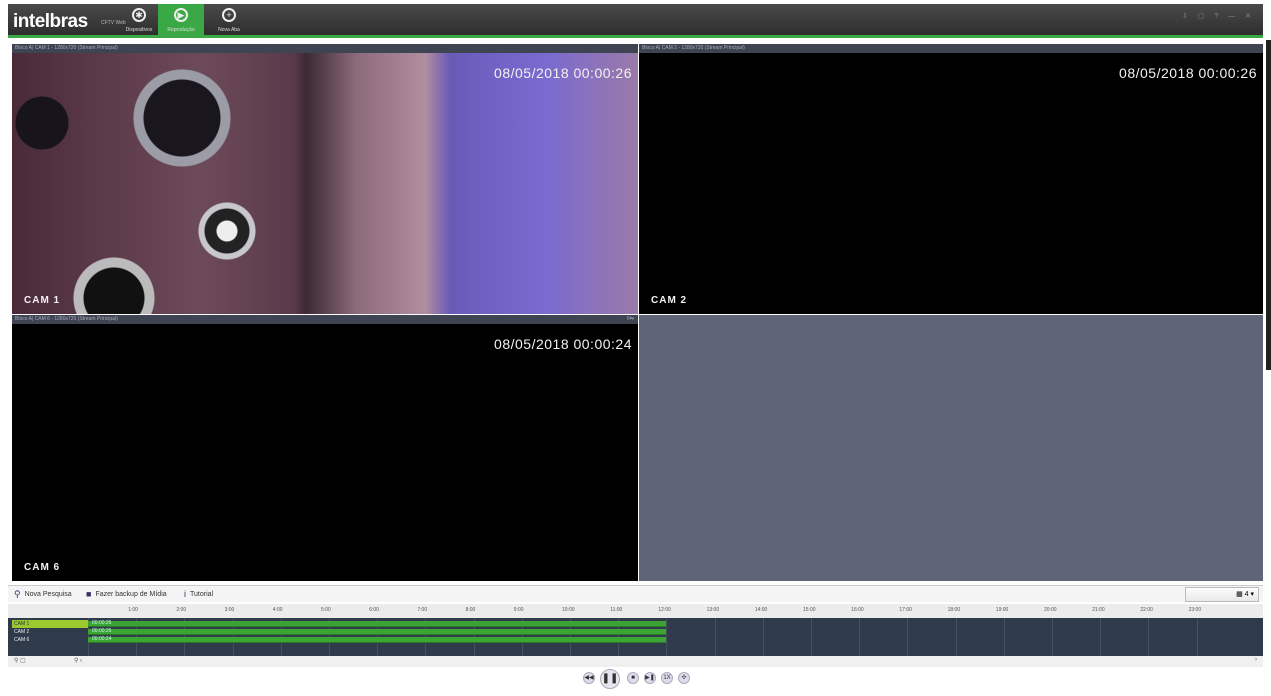 The image size is (1271, 696). I want to click on track-label: CAM 6, so click(50, 640).